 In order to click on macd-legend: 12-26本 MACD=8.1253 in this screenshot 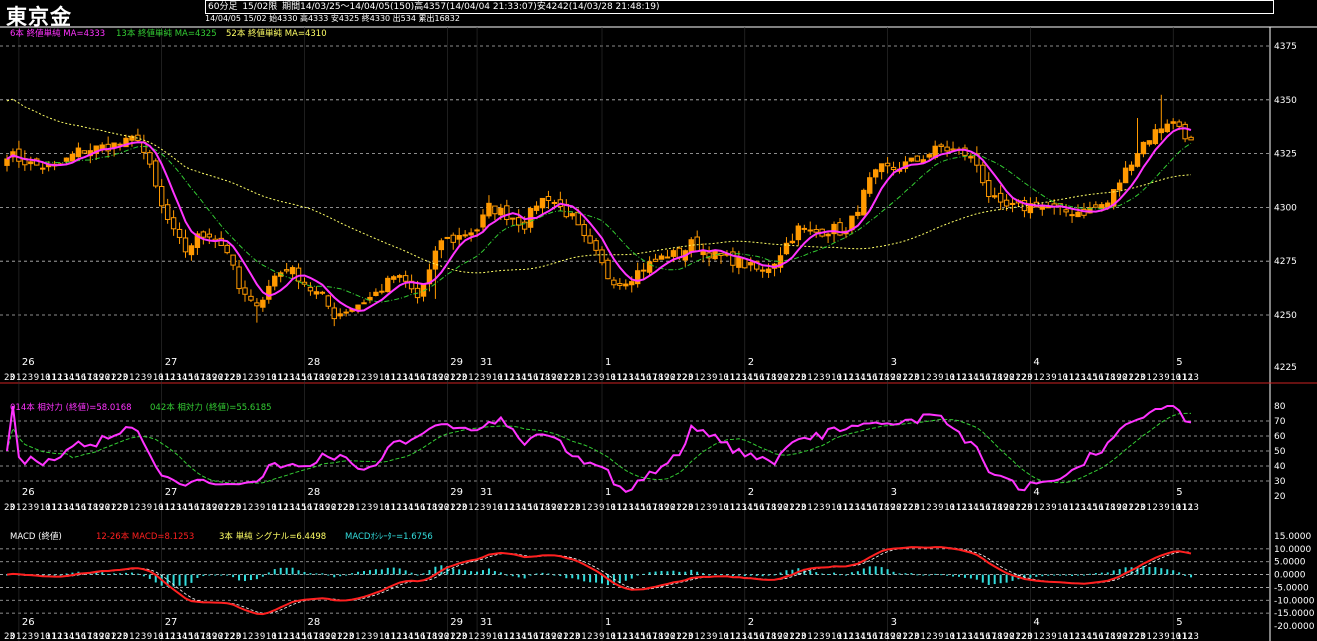, I will do `click(145, 536)`.